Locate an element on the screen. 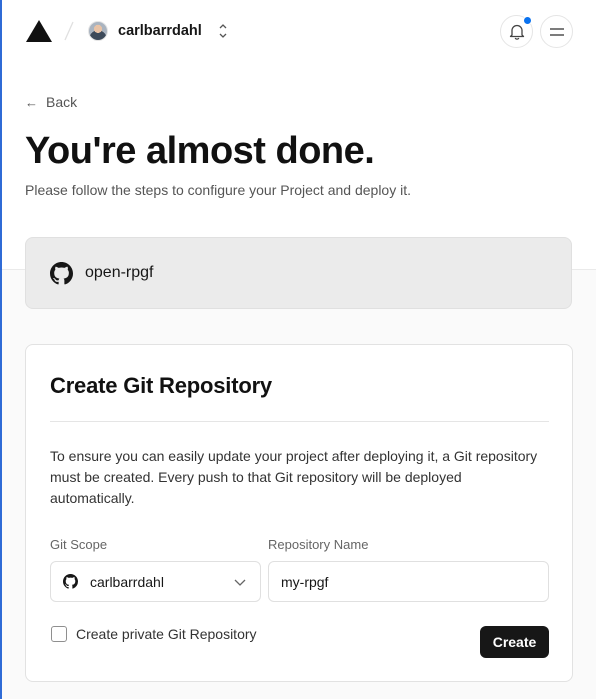 The width and height of the screenshot is (596, 699). chevron-down-icon is located at coordinates (240, 582).